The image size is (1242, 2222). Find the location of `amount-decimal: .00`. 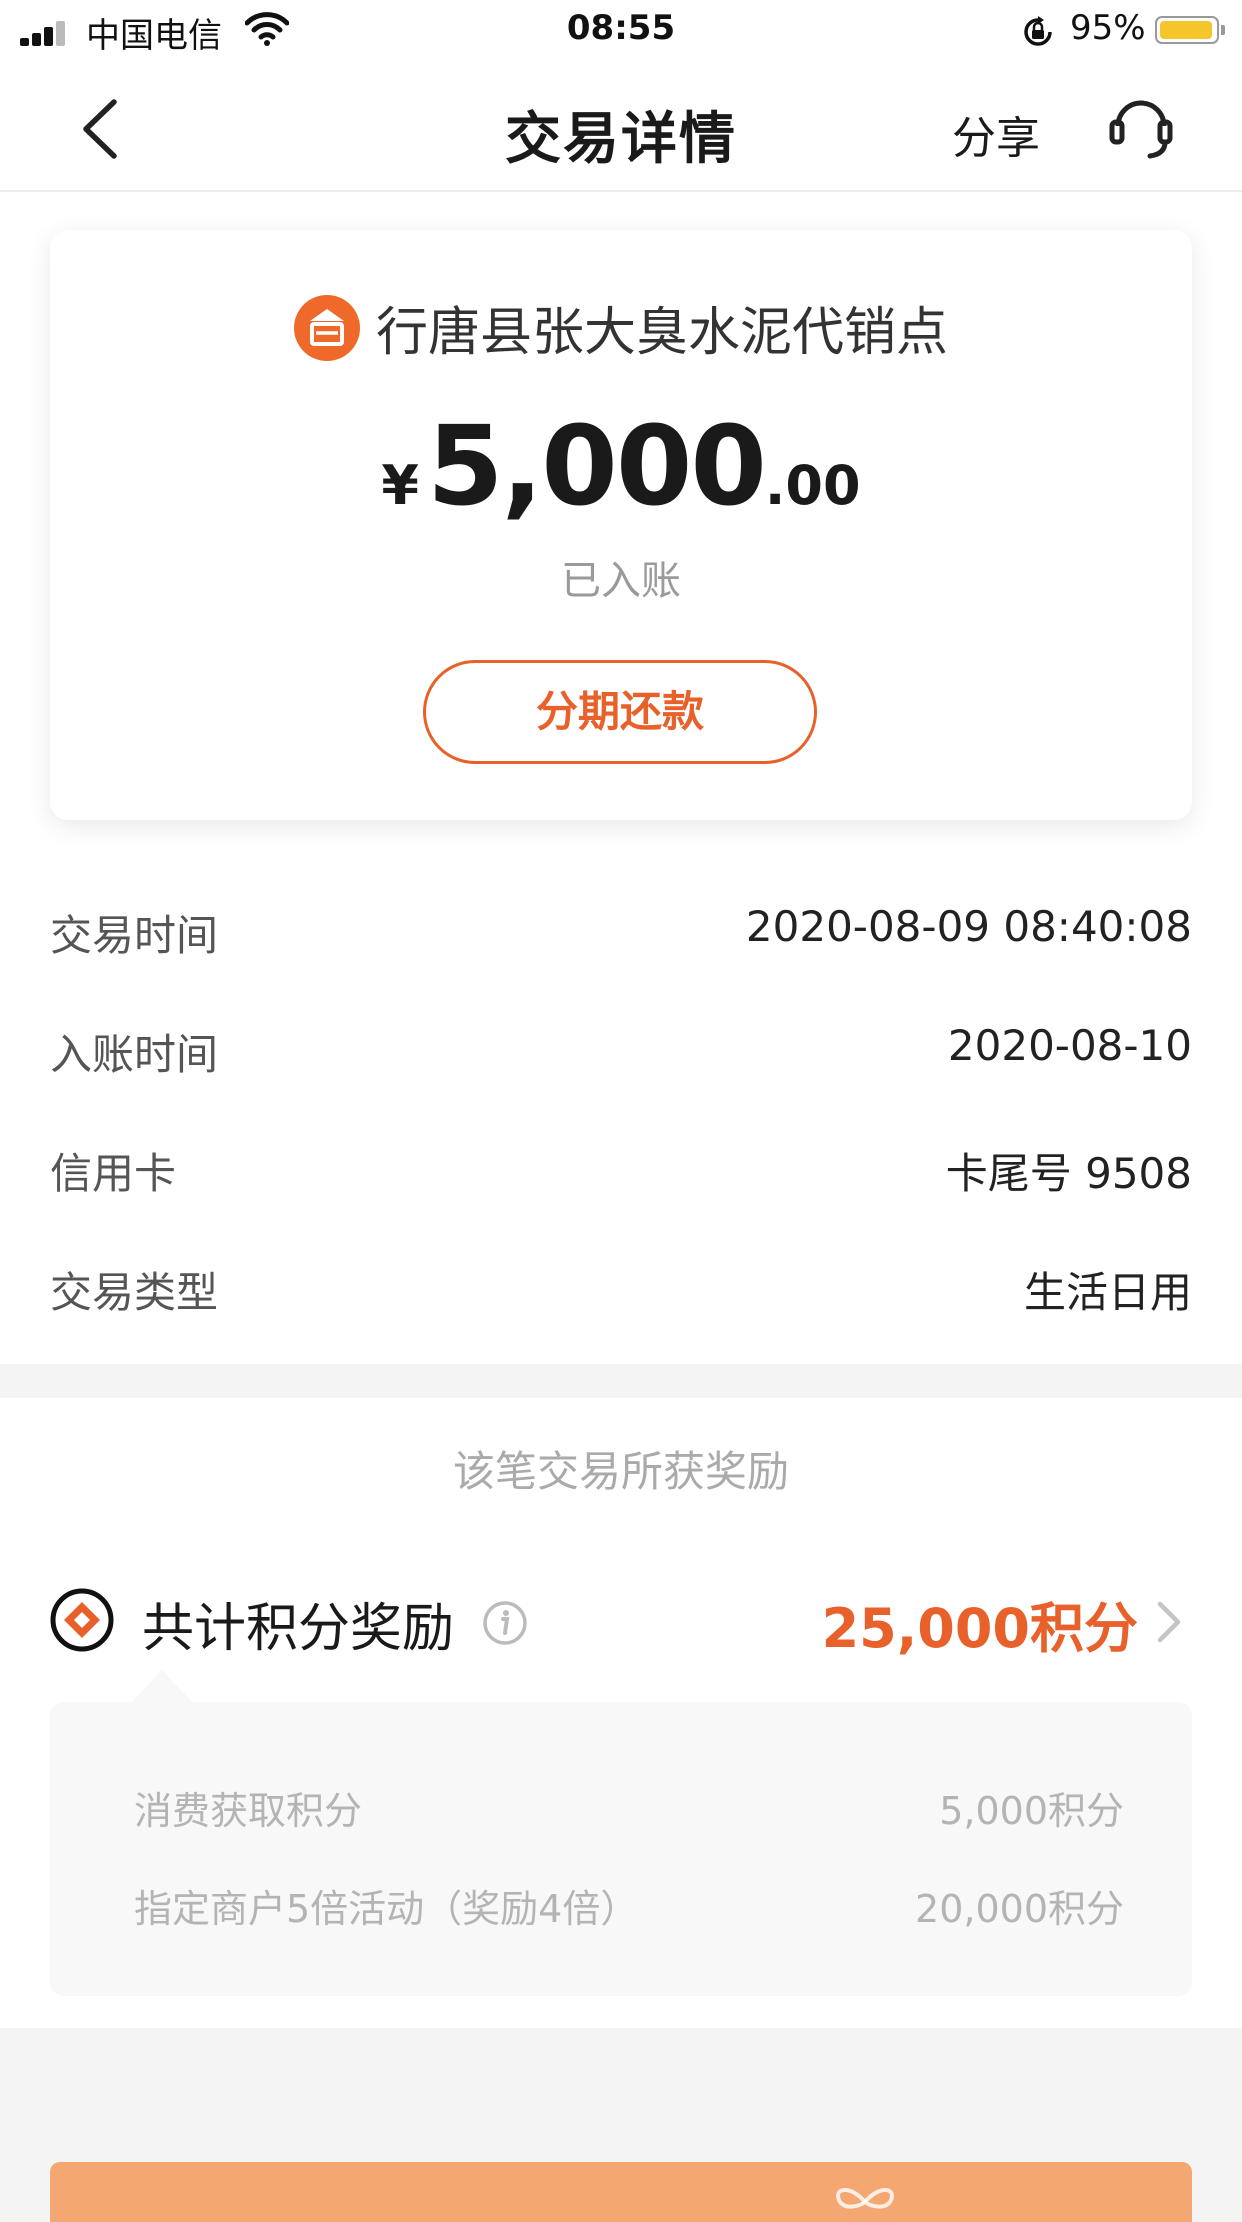

amount-decimal: .00 is located at coordinates (812, 485).